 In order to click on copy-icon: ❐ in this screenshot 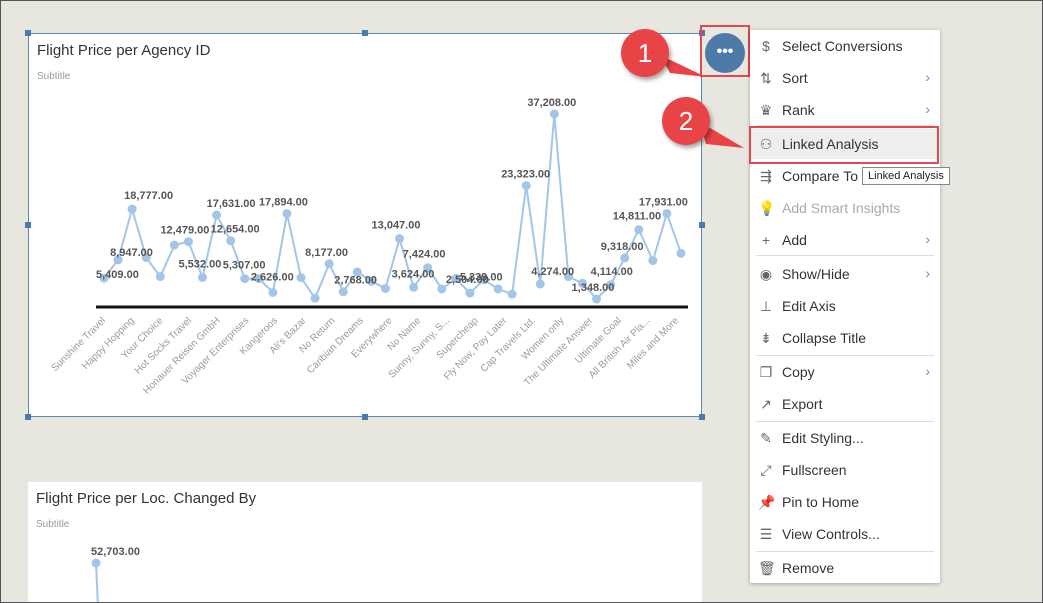, I will do `click(766, 372)`.